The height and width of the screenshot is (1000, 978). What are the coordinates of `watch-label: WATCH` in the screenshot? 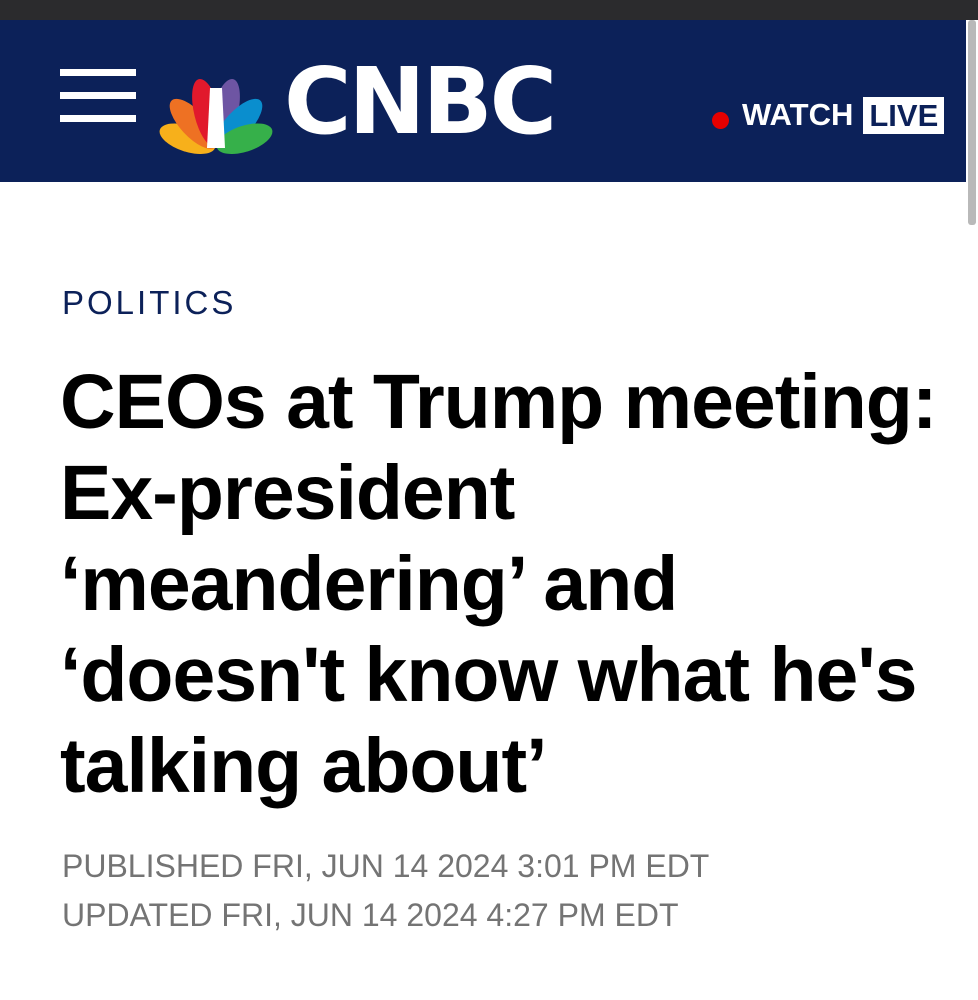 It's located at (798, 114).